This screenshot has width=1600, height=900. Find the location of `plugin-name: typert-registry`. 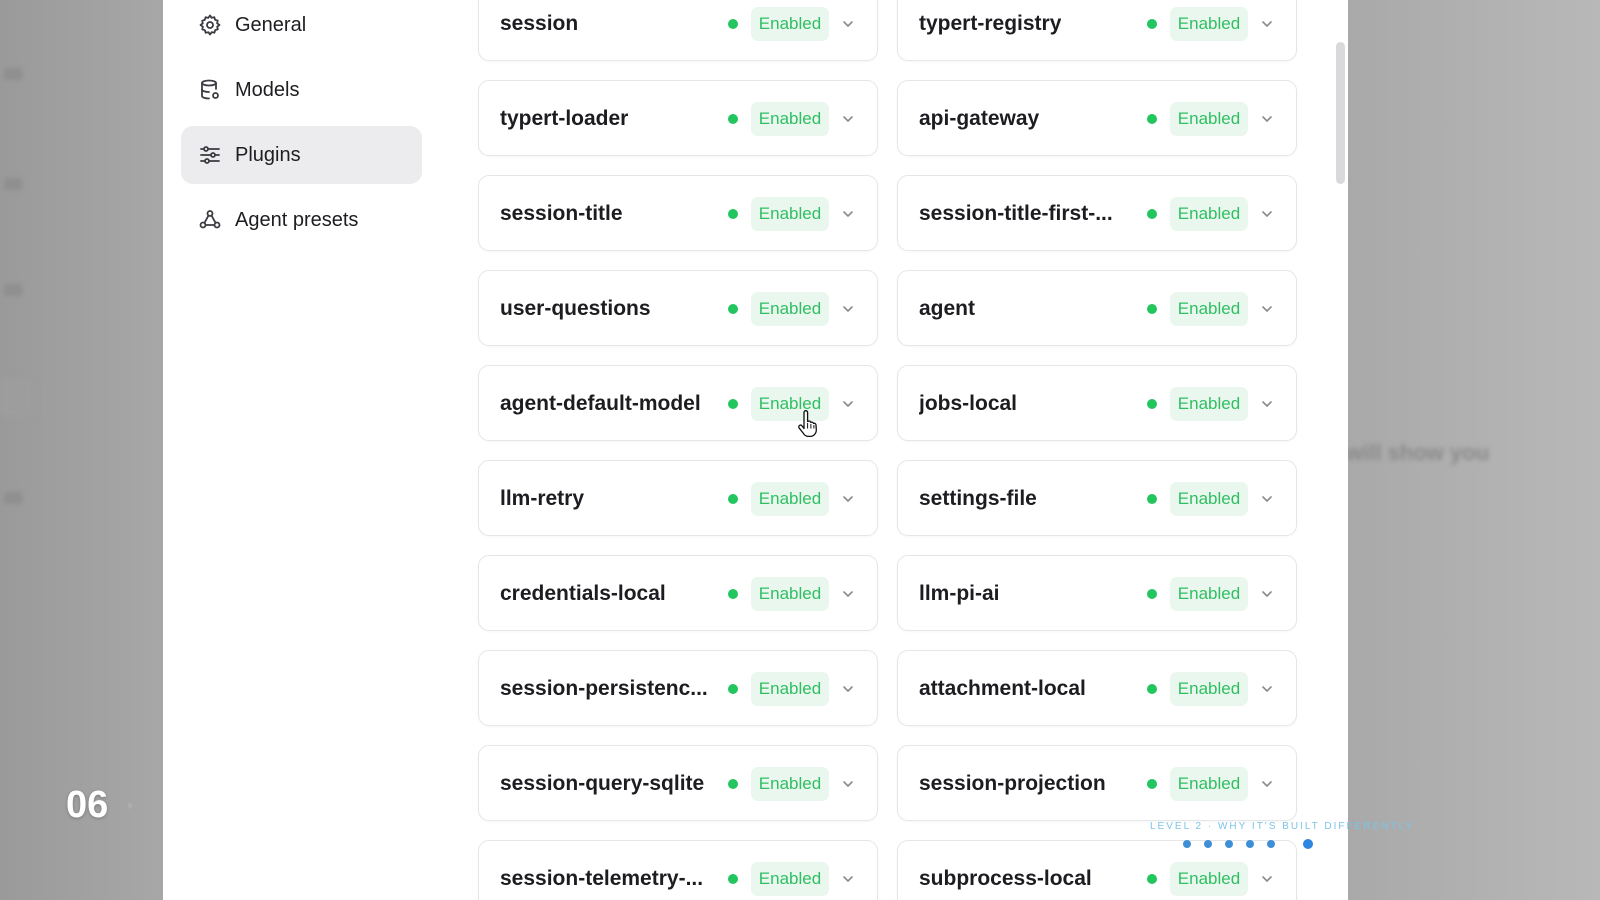

plugin-name: typert-registry is located at coordinates (990, 23).